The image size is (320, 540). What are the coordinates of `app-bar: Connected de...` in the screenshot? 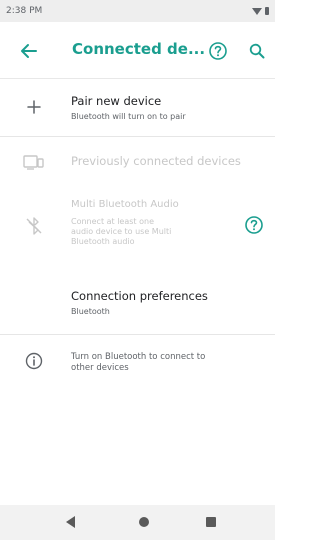 It's located at (137, 50).